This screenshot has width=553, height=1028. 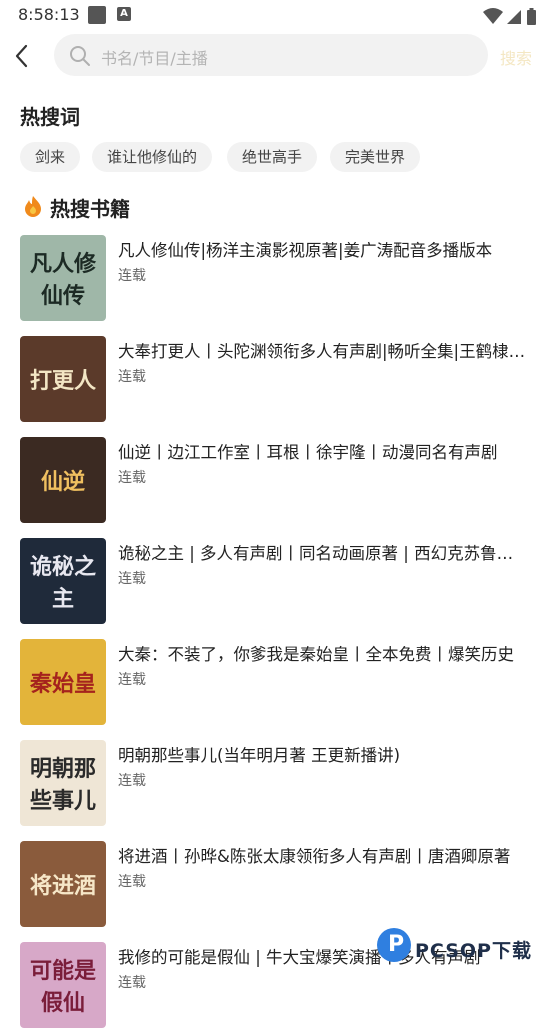 I want to click on hot-word-chip: 剑来, so click(x=50, y=157).